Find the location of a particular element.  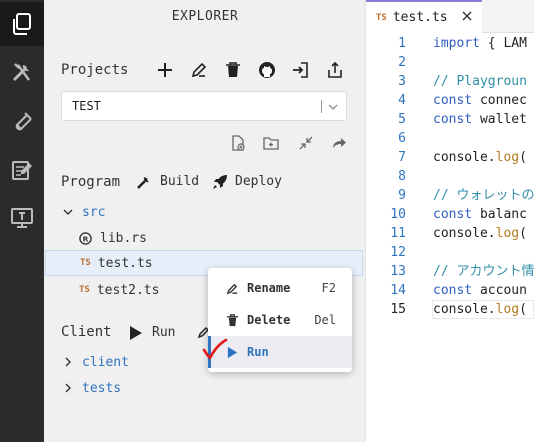

explorer-title: EXPLORER is located at coordinates (205, 16).